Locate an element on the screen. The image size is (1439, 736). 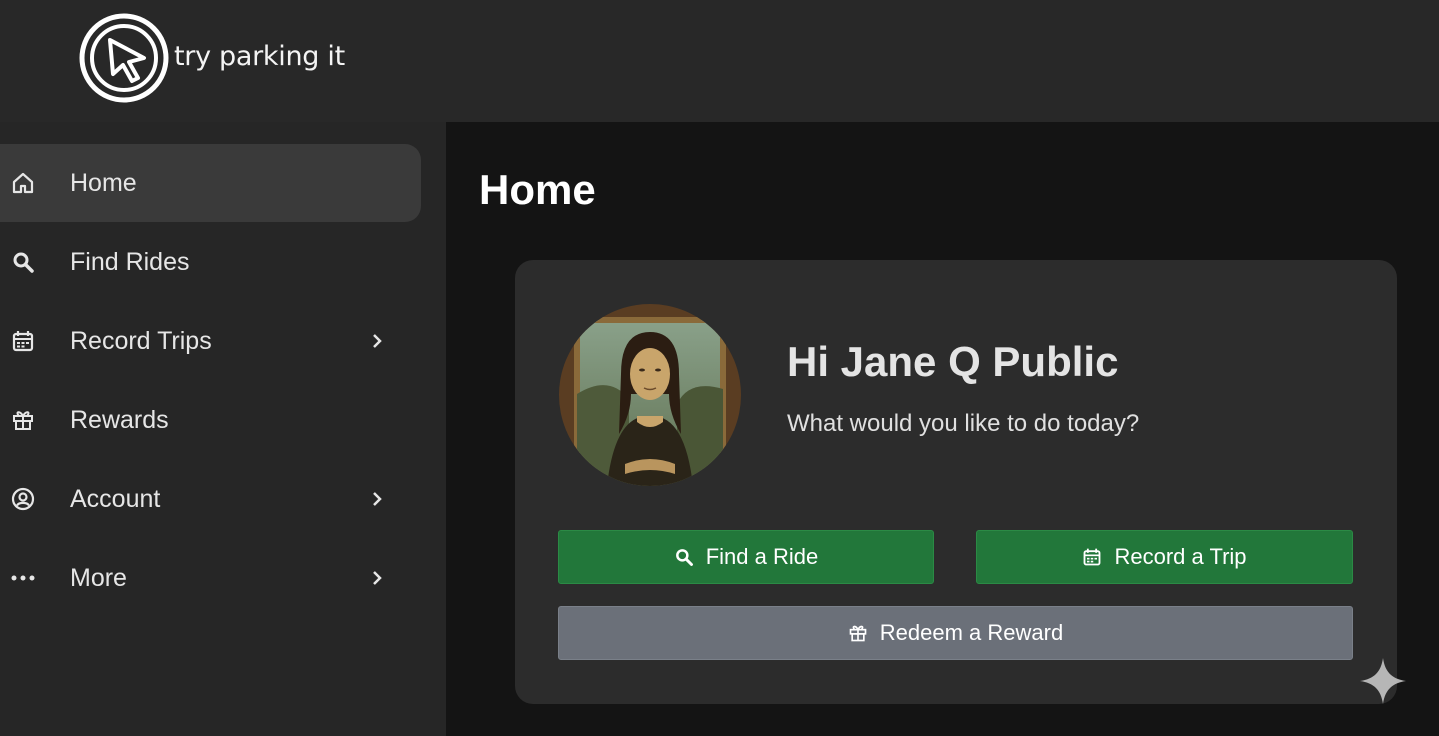
sidebar-item-label: More is located at coordinates (98, 577).